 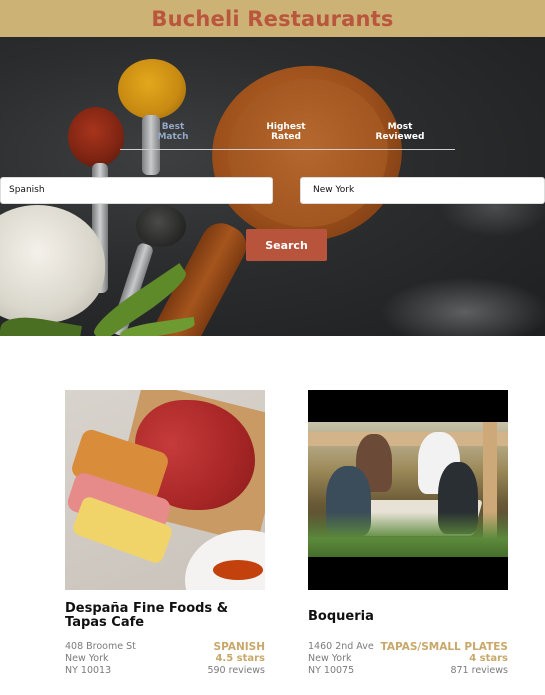 What do you see at coordinates (400, 127) in the screenshot?
I see `sort-option-label: Most` at bounding box center [400, 127].